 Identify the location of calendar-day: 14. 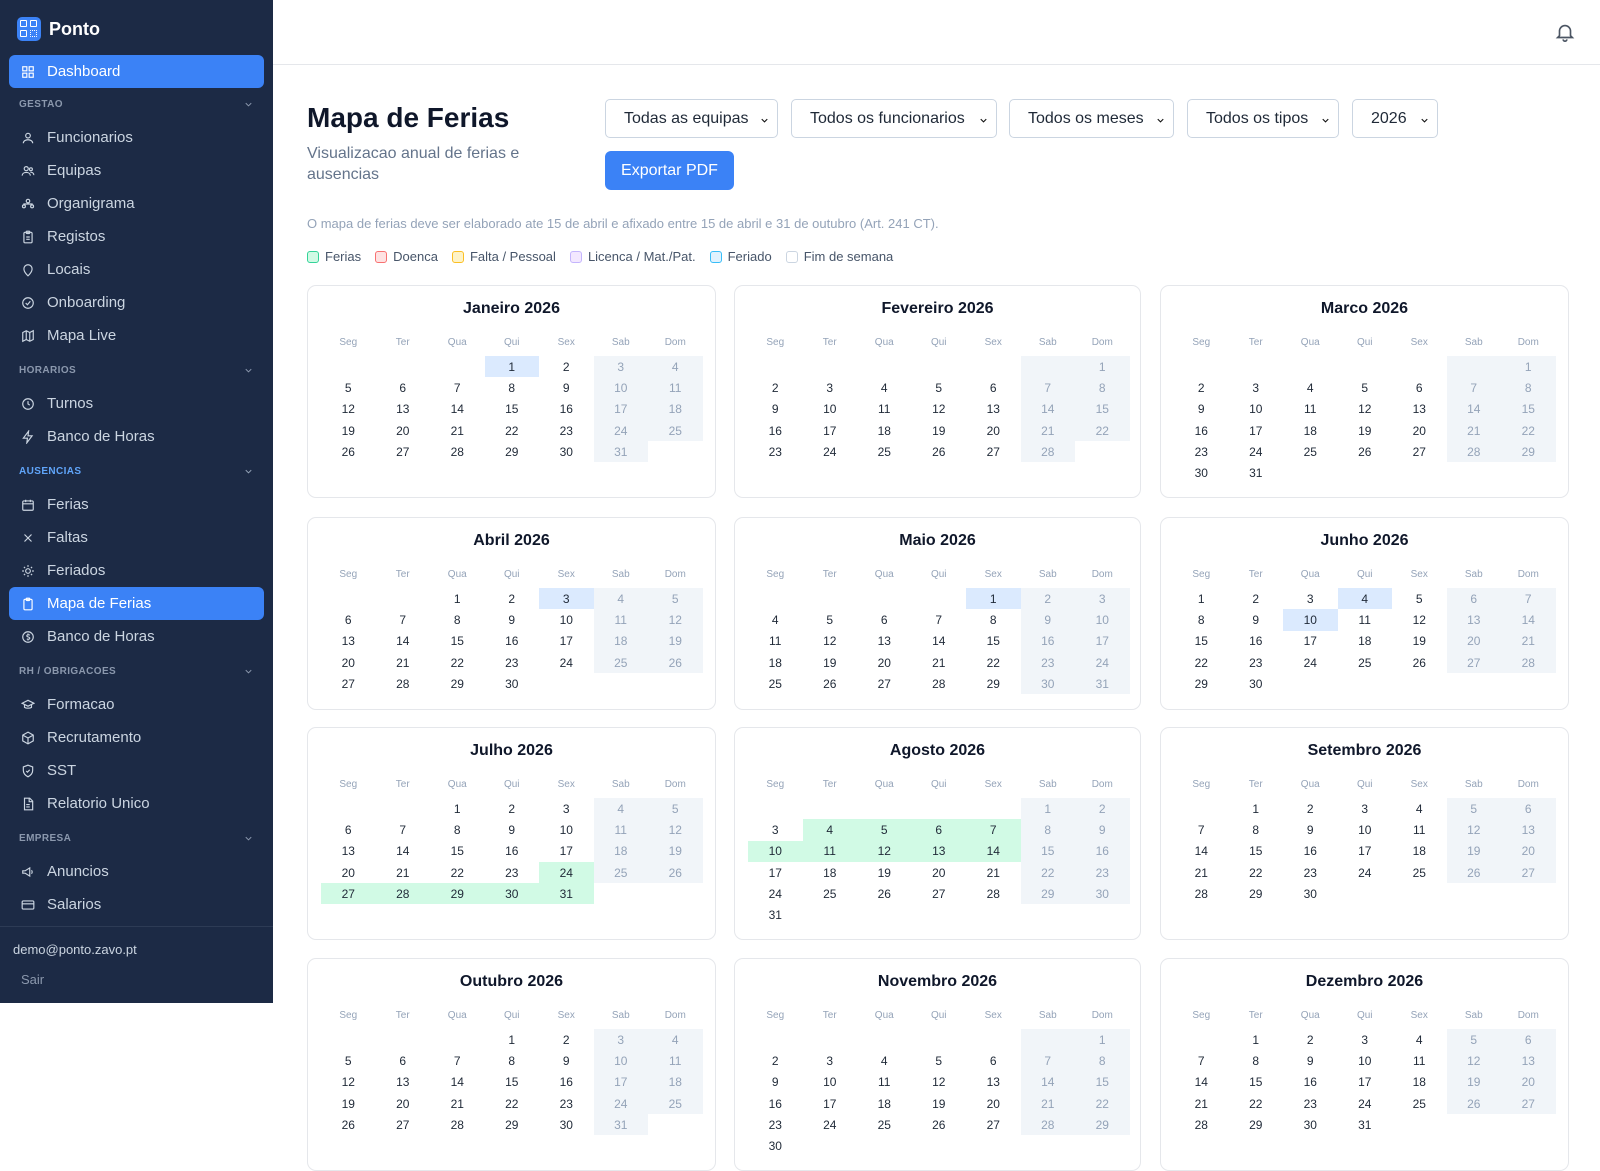
(457, 1082).